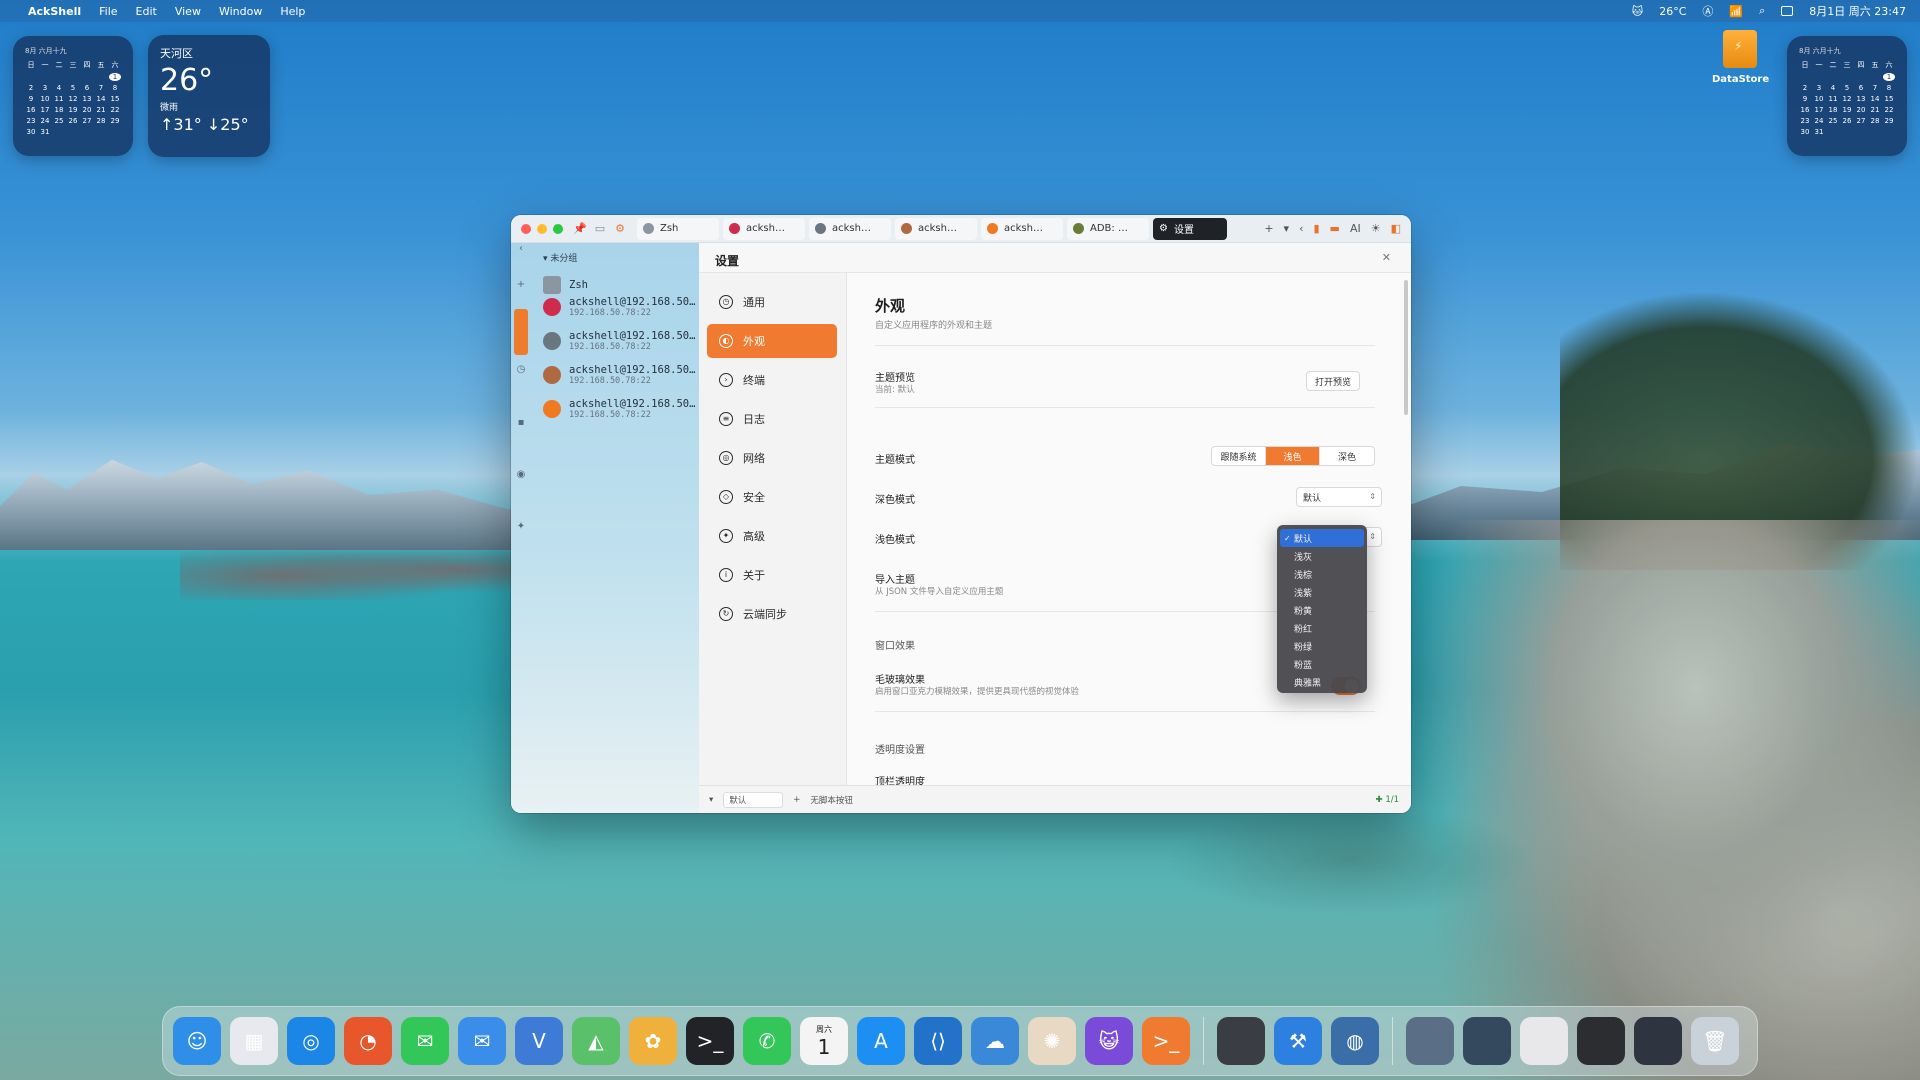 Image resolution: width=1920 pixels, height=1080 pixels. What do you see at coordinates (368, 1041) in the screenshot?
I see `firefox-icon: ◔` at bounding box center [368, 1041].